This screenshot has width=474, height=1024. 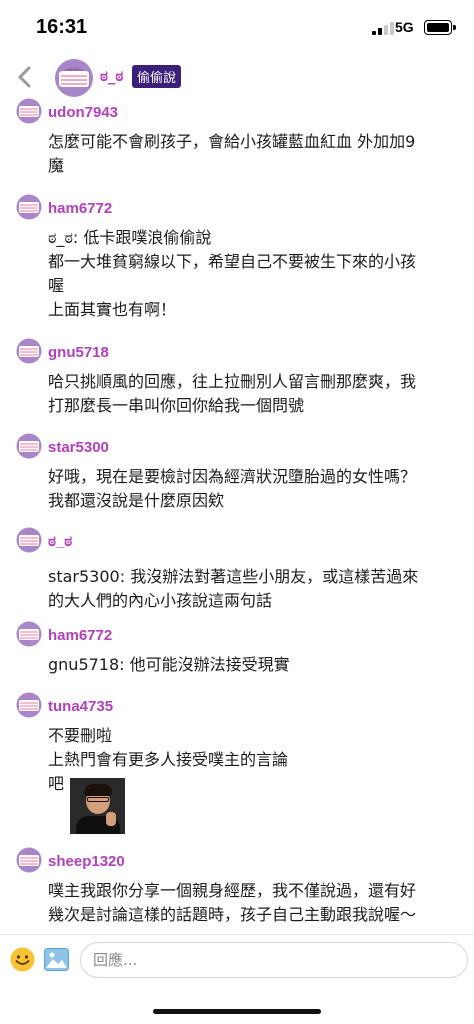 I want to click on comment-line: 不要刪啦, so click(x=80, y=735).